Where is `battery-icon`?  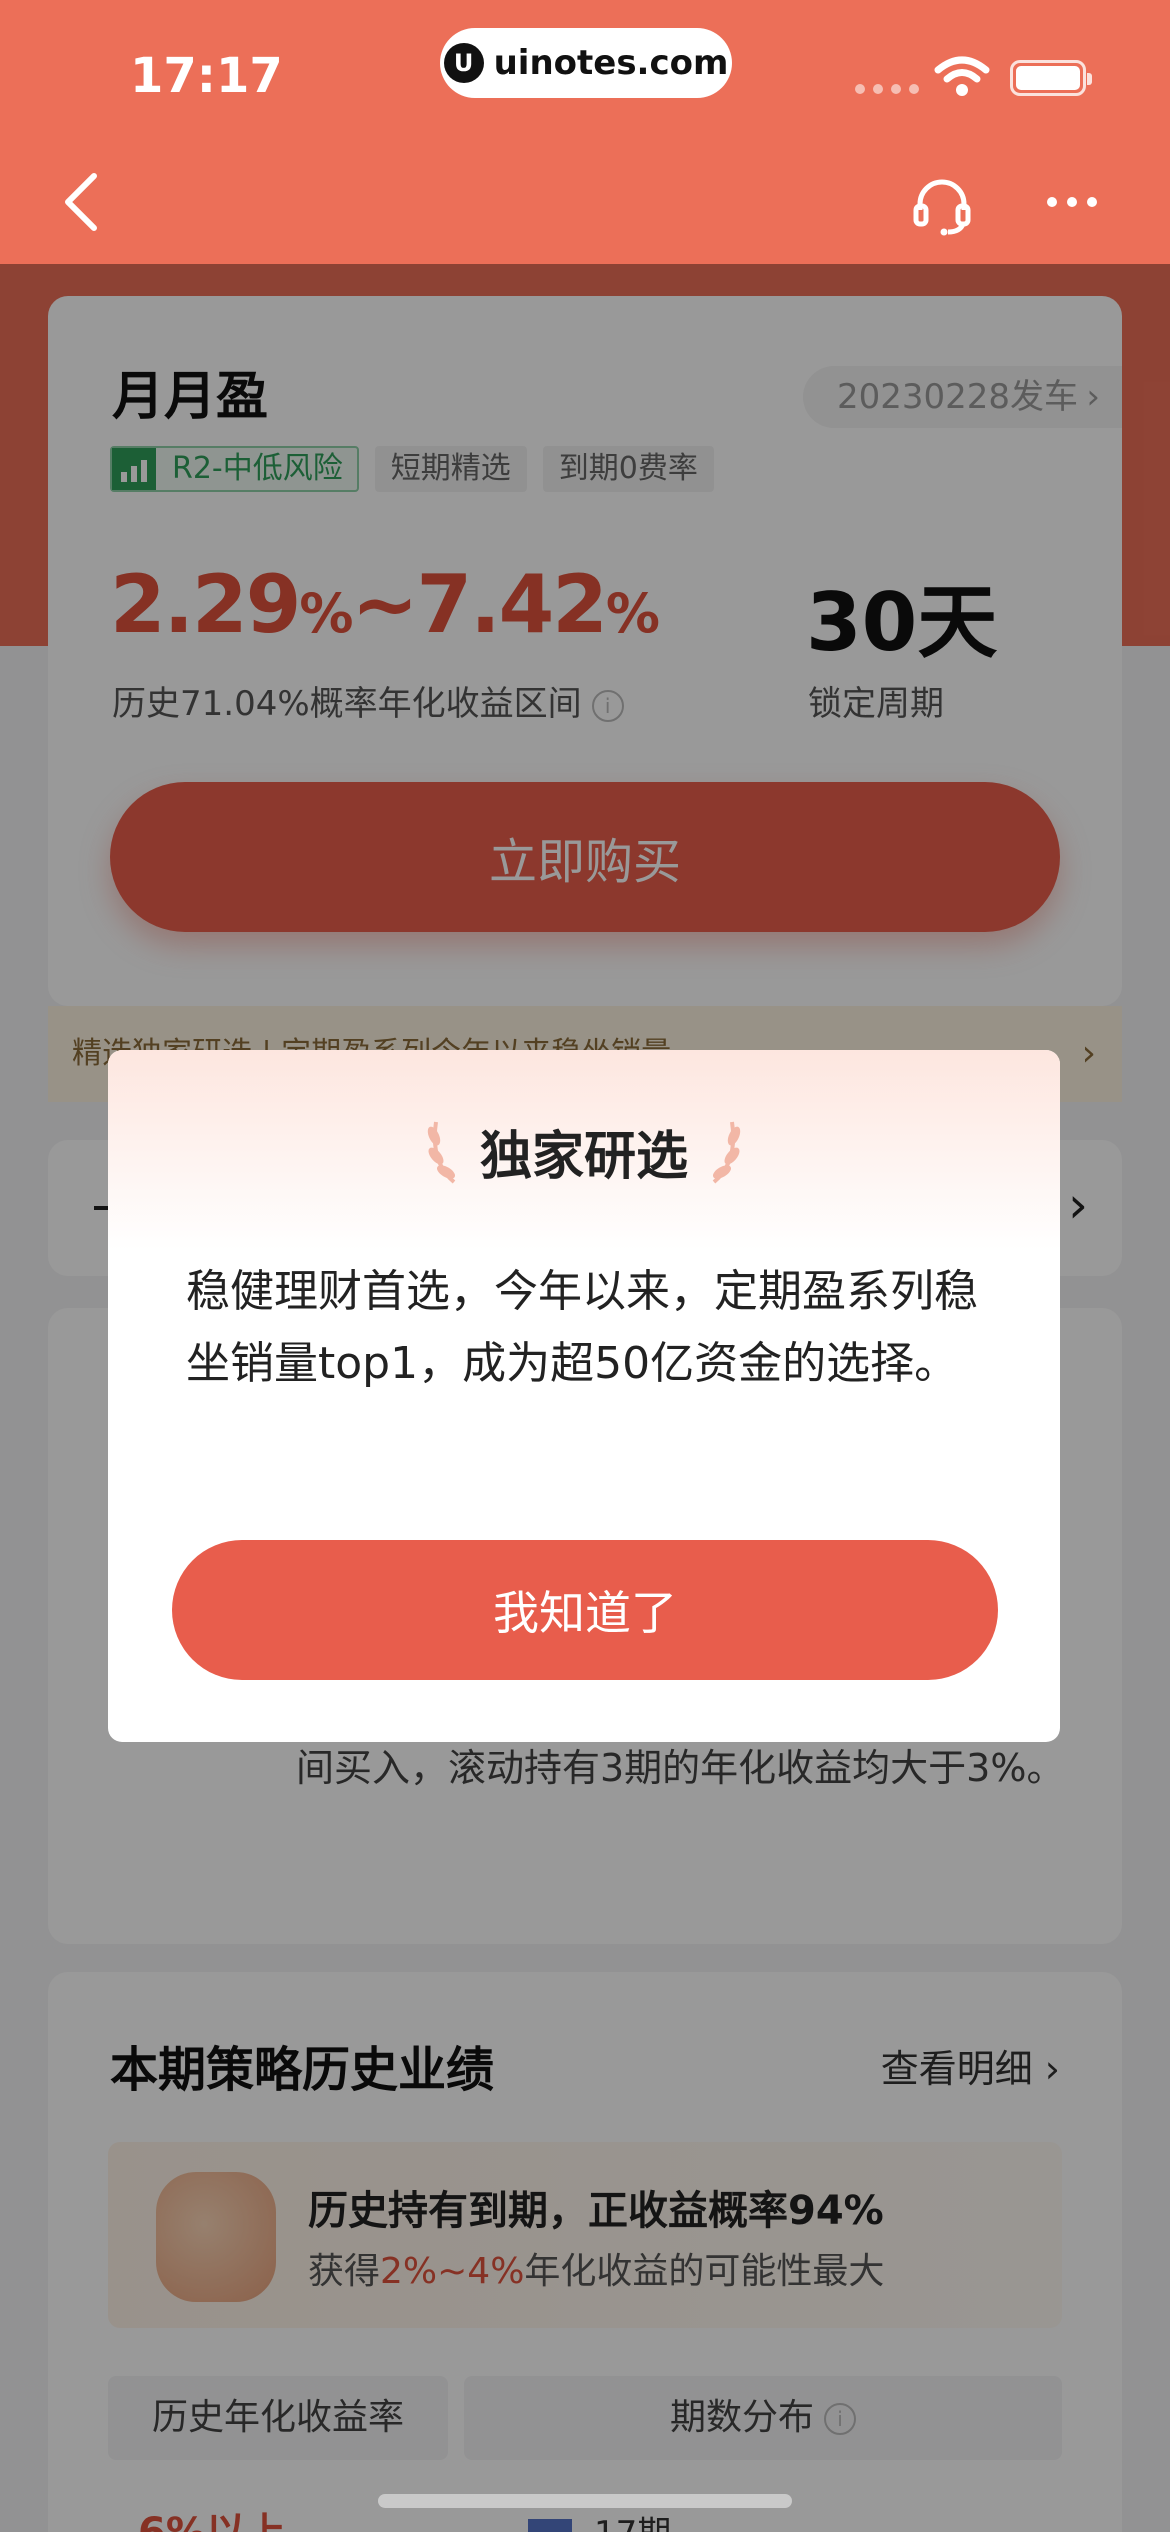
battery-icon is located at coordinates (1051, 78).